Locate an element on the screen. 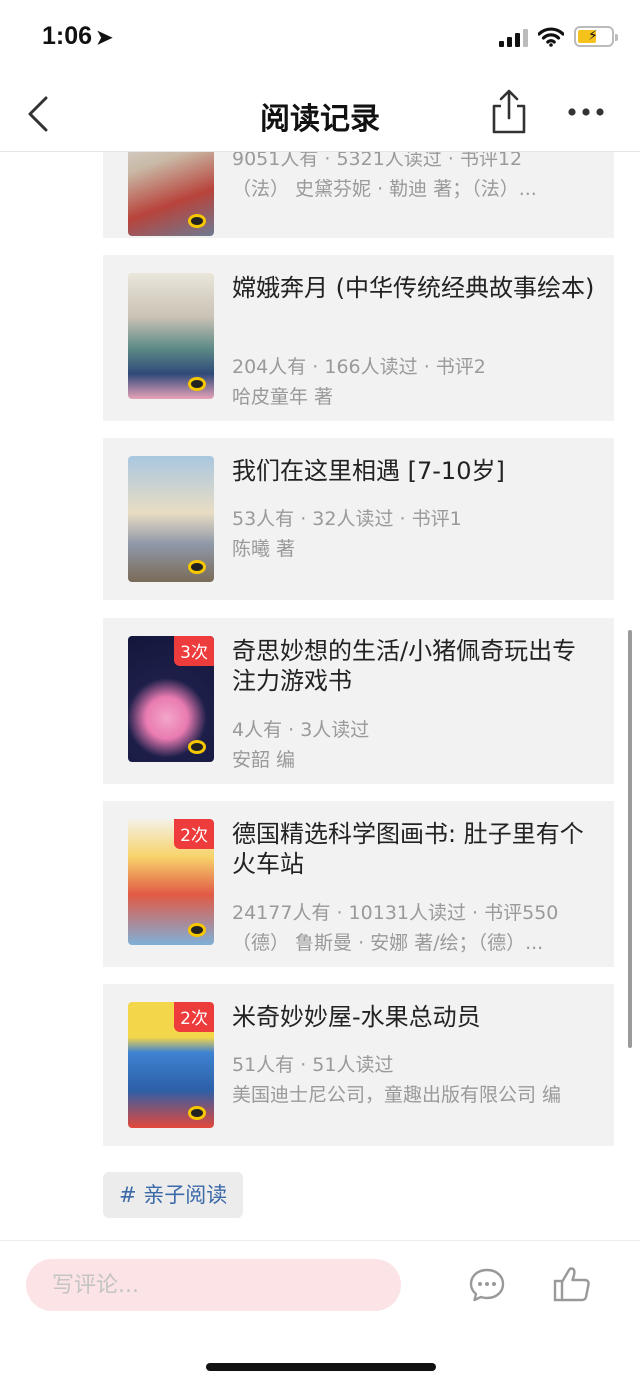 The width and height of the screenshot is (640, 1385). comment-icon is located at coordinates (487, 1285).